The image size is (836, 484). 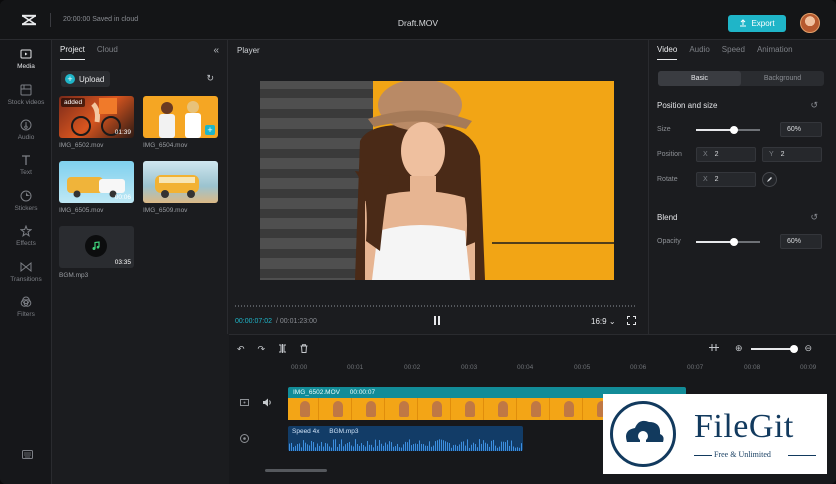 What do you see at coordinates (26, 279) in the screenshot?
I see `rail-label: Transitions` at bounding box center [26, 279].